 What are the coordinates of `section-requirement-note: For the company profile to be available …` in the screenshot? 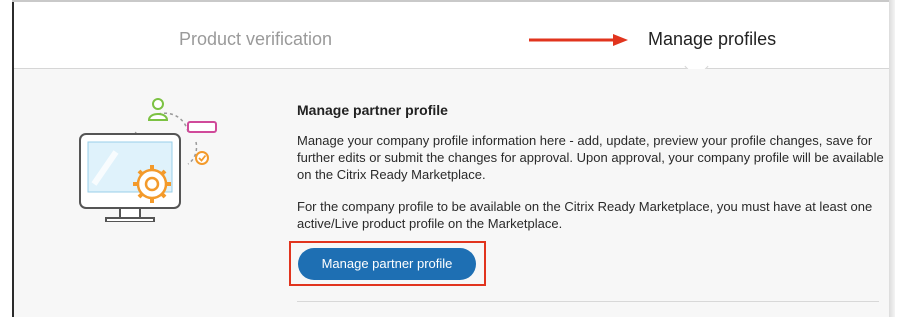 It's located at (585, 215).